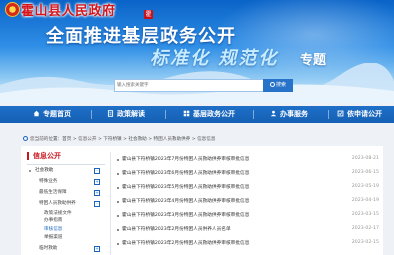  I want to click on nav-item-policy: 政策解读, so click(126, 114).